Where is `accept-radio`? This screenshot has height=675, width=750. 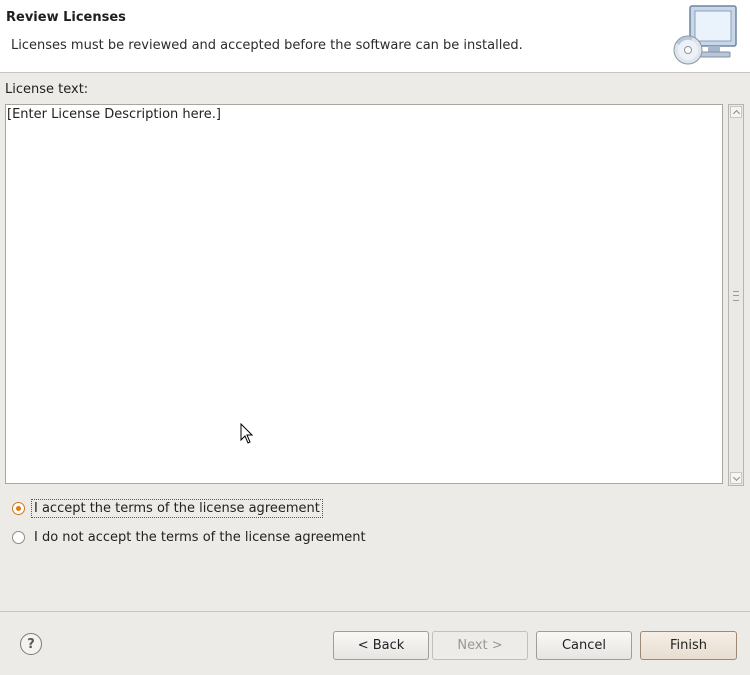 accept-radio is located at coordinates (18, 508).